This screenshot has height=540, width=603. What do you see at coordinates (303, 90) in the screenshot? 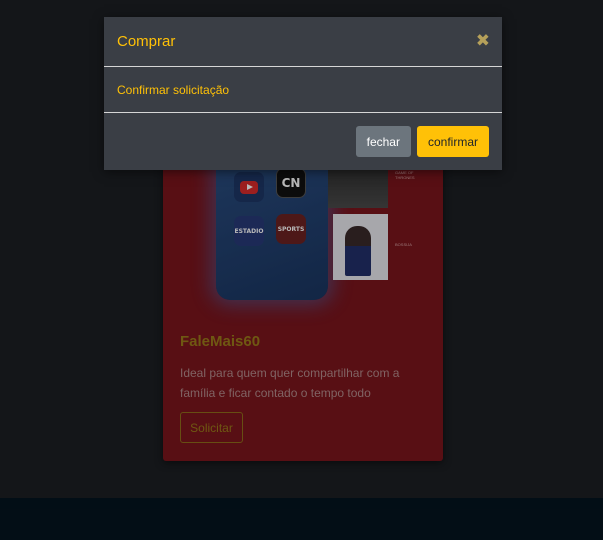
I see `modal-body: Confirmar solicitação` at bounding box center [303, 90].